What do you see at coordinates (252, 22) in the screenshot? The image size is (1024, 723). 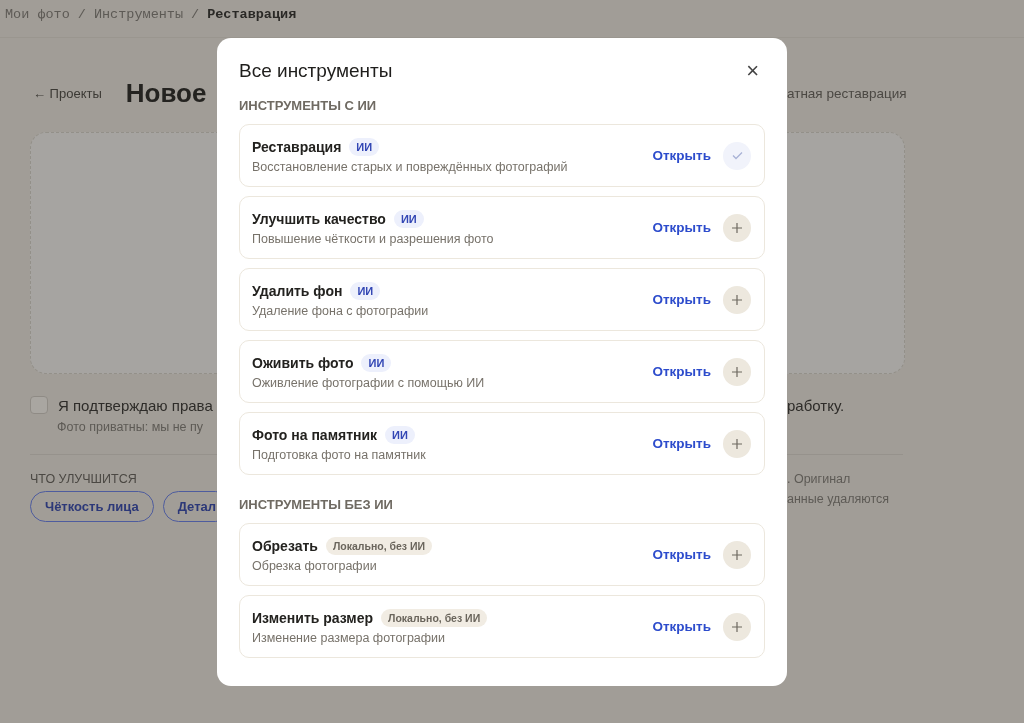 I see `breadcrumb-item: Реставрация` at bounding box center [252, 22].